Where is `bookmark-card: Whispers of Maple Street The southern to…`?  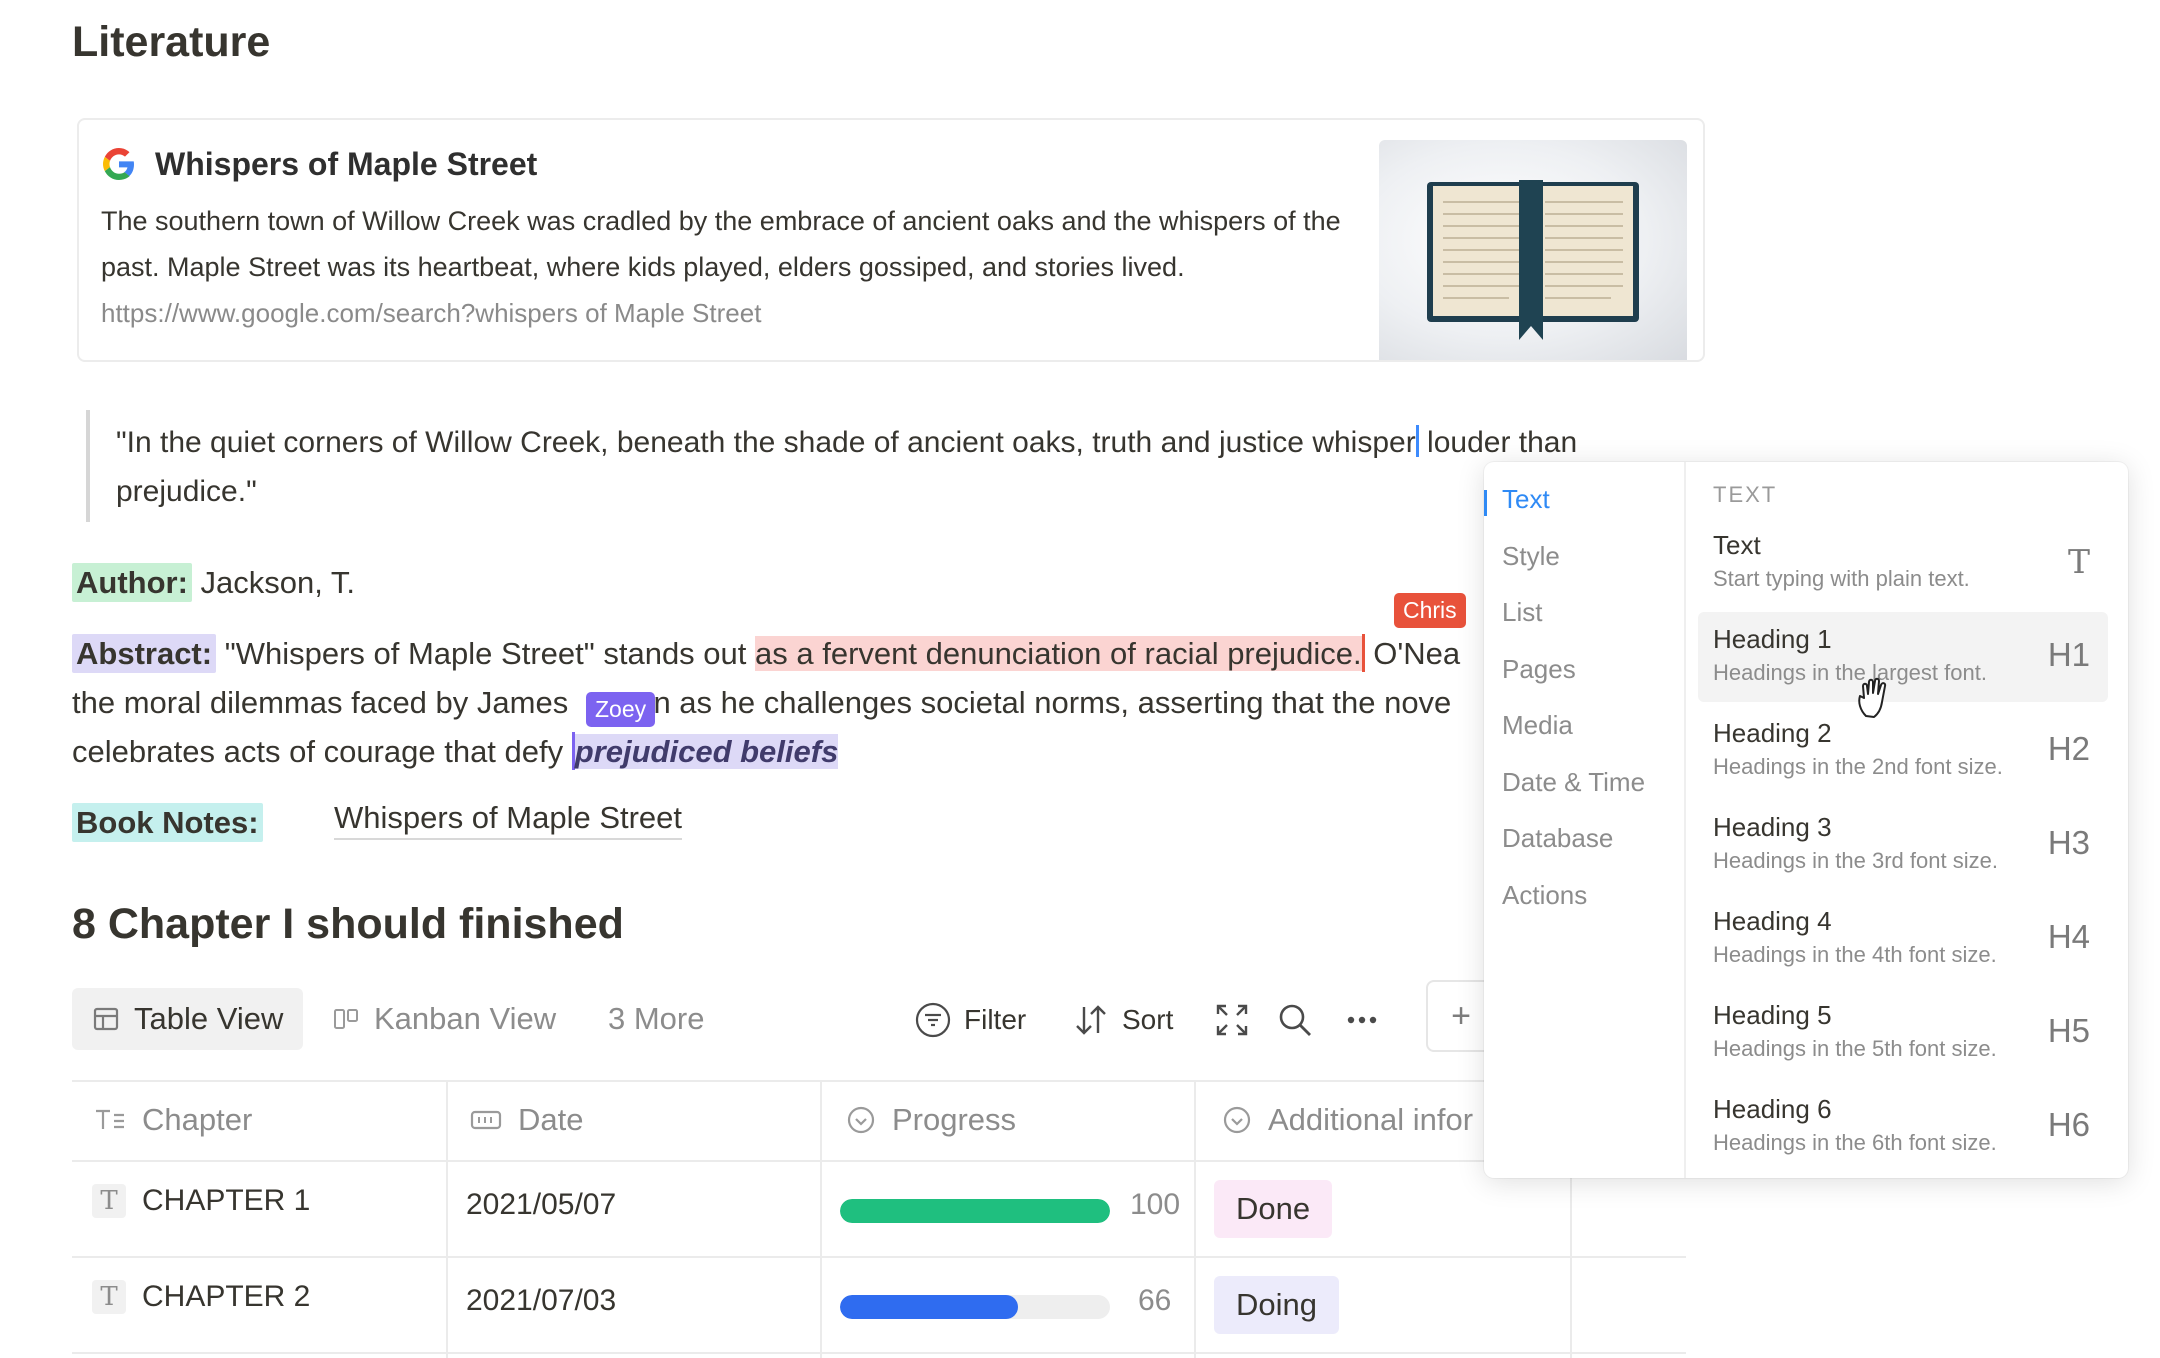 bookmark-card: Whispers of Maple Street The southern to… is located at coordinates (891, 240).